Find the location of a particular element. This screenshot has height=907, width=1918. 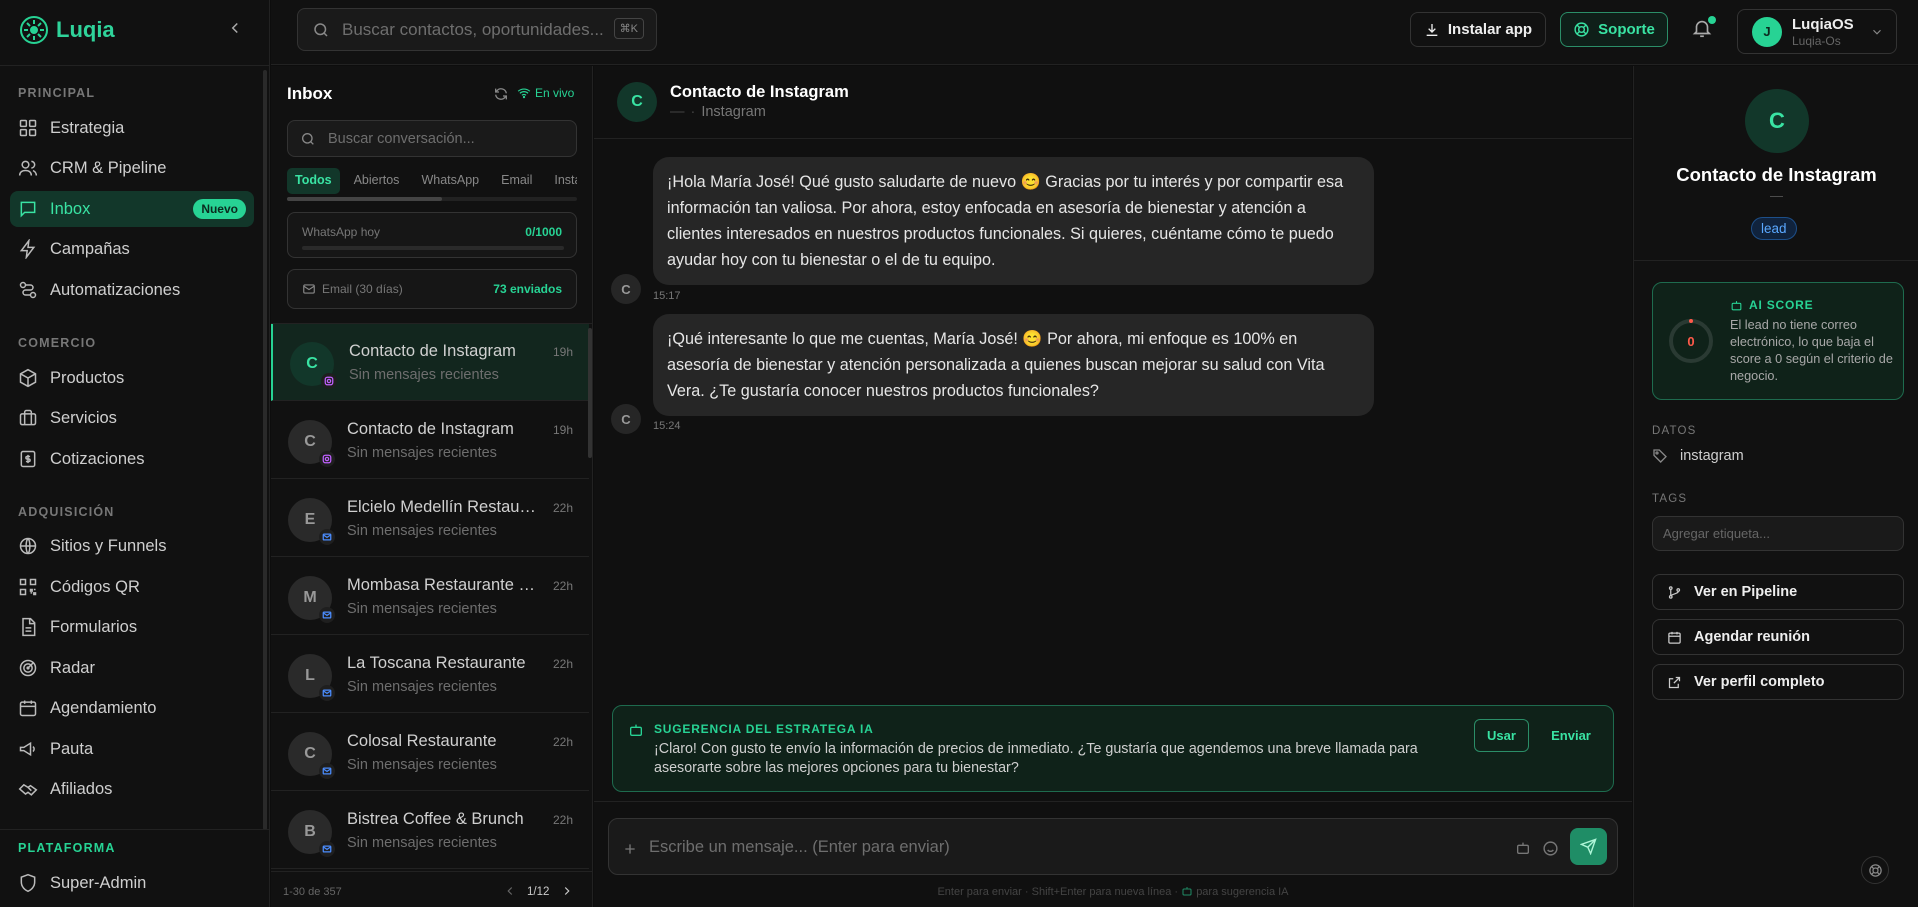

collapse-sidebar-icon is located at coordinates (235, 28).